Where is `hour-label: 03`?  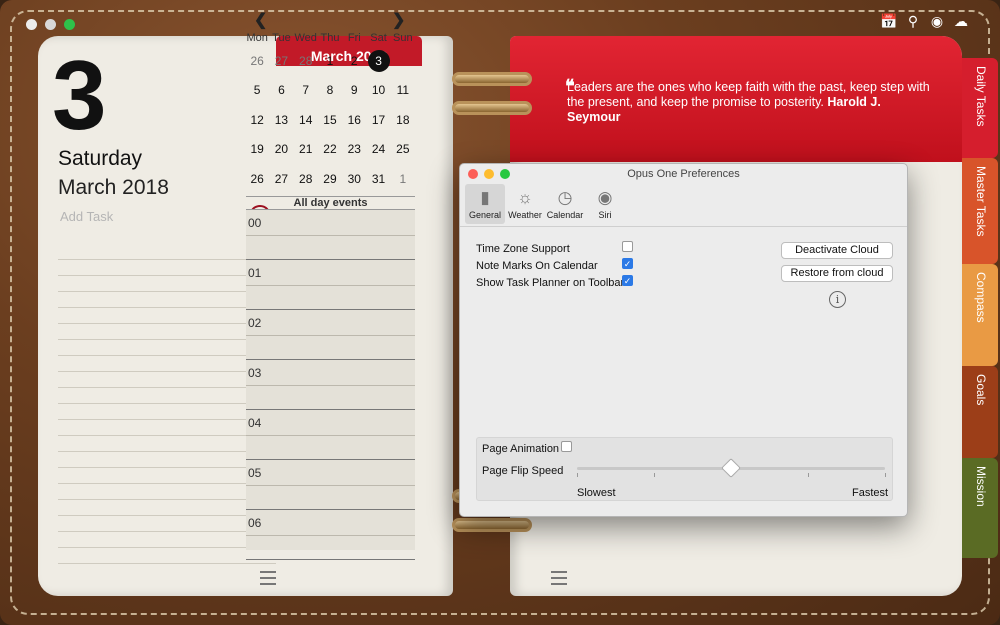 hour-label: 03 is located at coordinates (255, 373).